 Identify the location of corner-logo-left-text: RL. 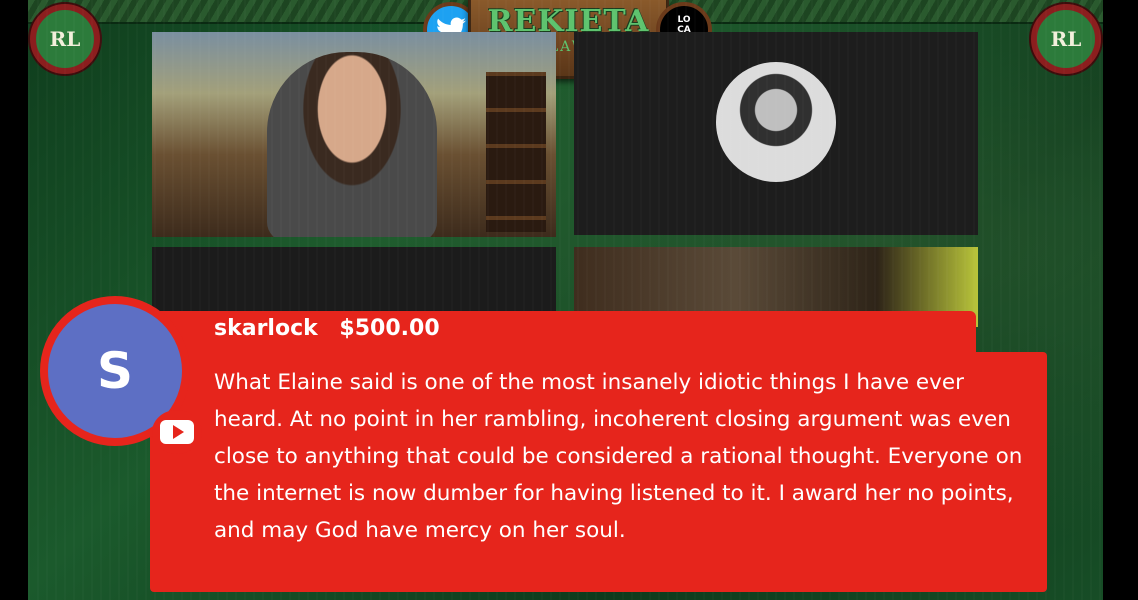
(65, 39).